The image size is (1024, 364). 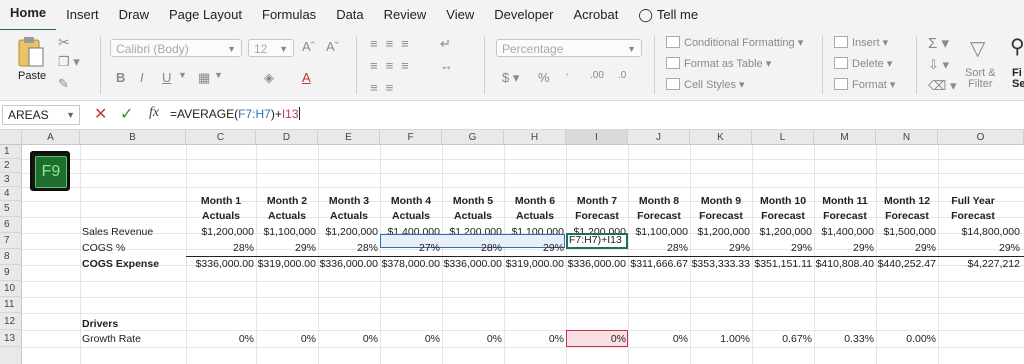 I want to click on number-format-dropdown: Percentage ▼, so click(x=569, y=48).